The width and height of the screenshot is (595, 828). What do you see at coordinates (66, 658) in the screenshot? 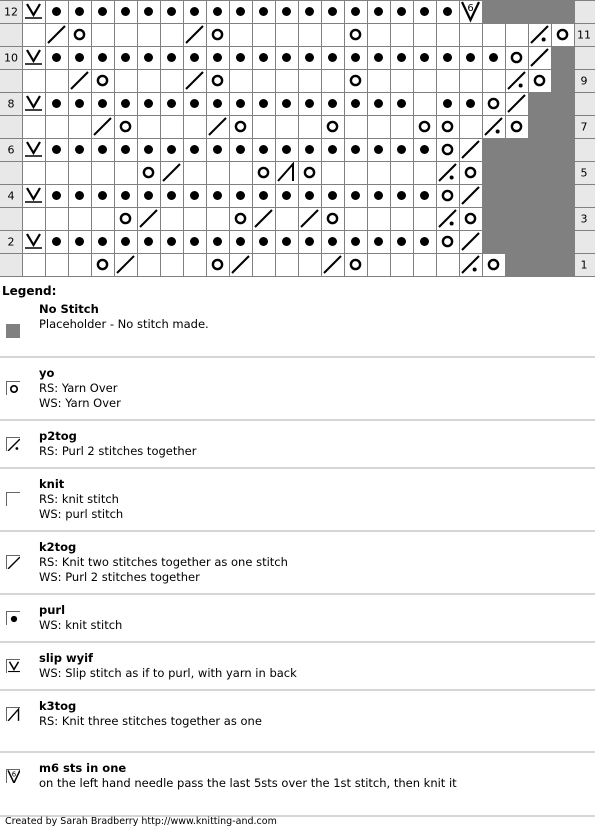
I see `legend-item-name: slip wyif` at bounding box center [66, 658].